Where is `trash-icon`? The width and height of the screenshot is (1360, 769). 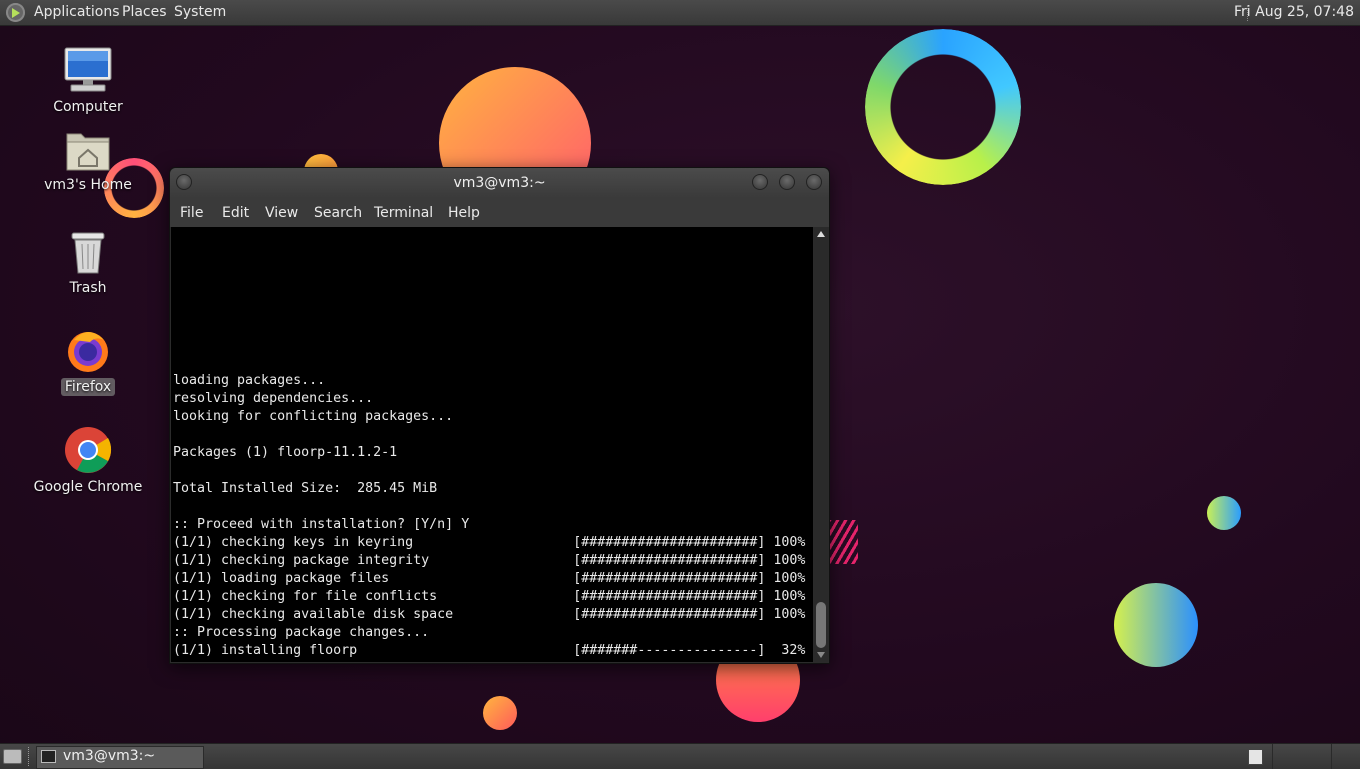
trash-icon is located at coordinates (88, 252).